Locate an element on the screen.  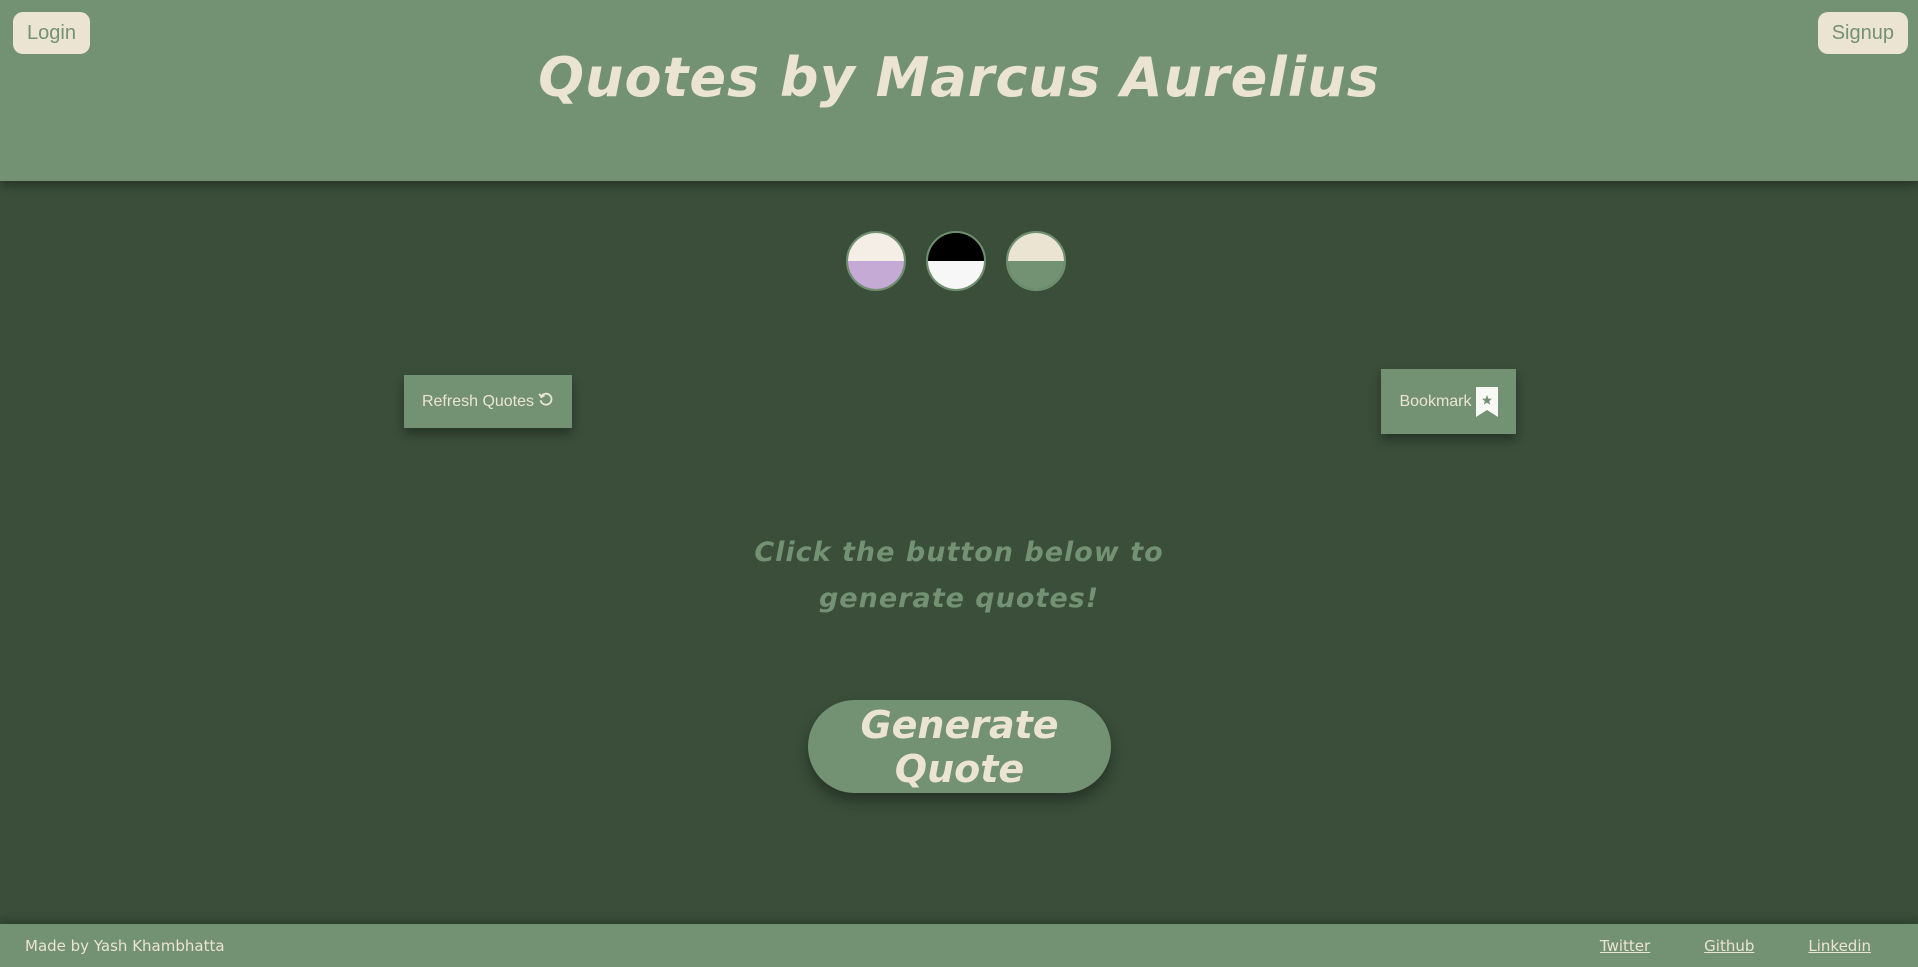
theme-option-black-white is located at coordinates (956, 261).